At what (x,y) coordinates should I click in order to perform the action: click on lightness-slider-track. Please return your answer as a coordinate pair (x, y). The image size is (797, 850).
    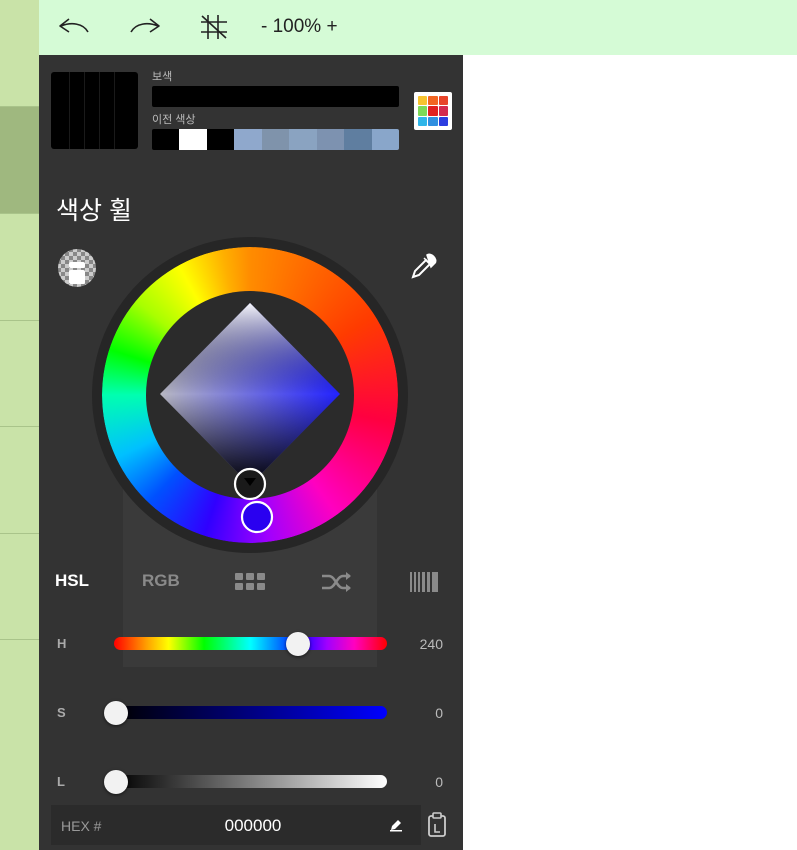
    Looking at the image, I should click on (250, 781).